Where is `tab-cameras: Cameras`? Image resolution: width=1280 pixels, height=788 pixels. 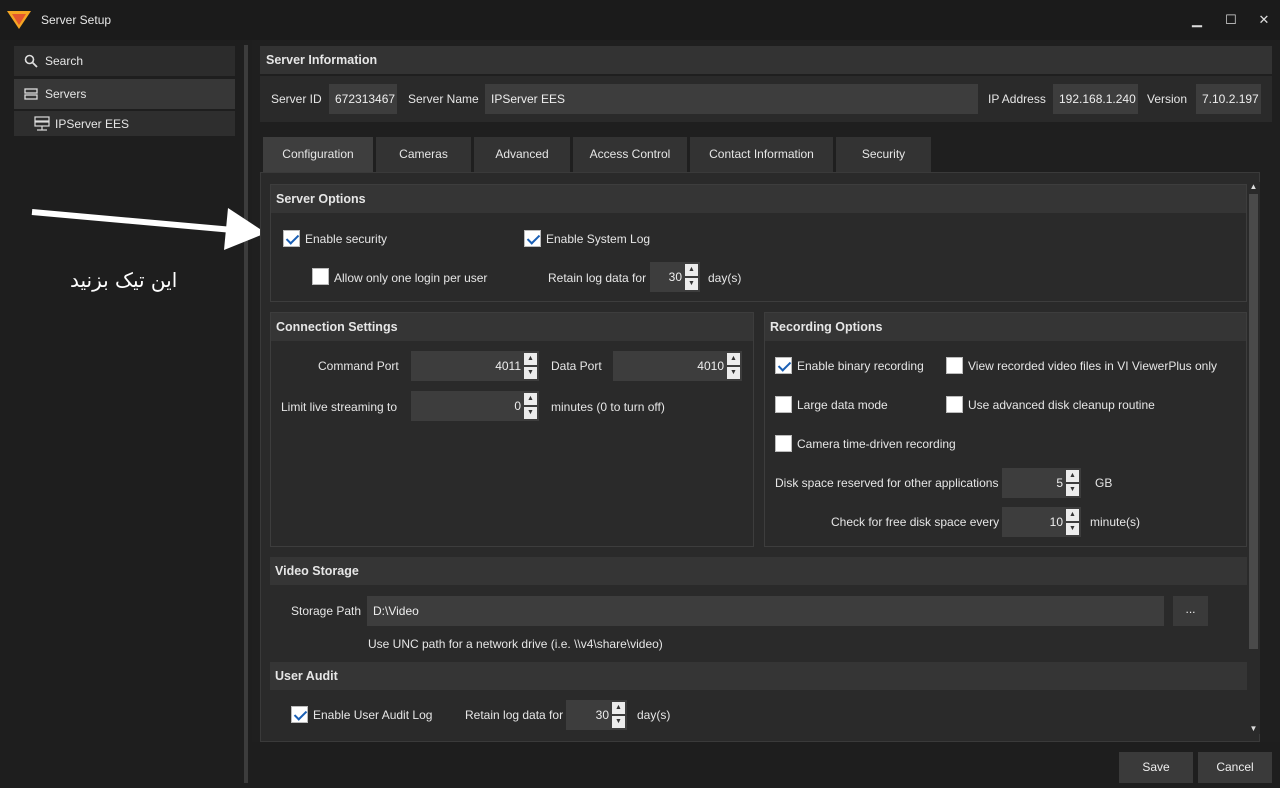 tab-cameras: Cameras is located at coordinates (423, 154).